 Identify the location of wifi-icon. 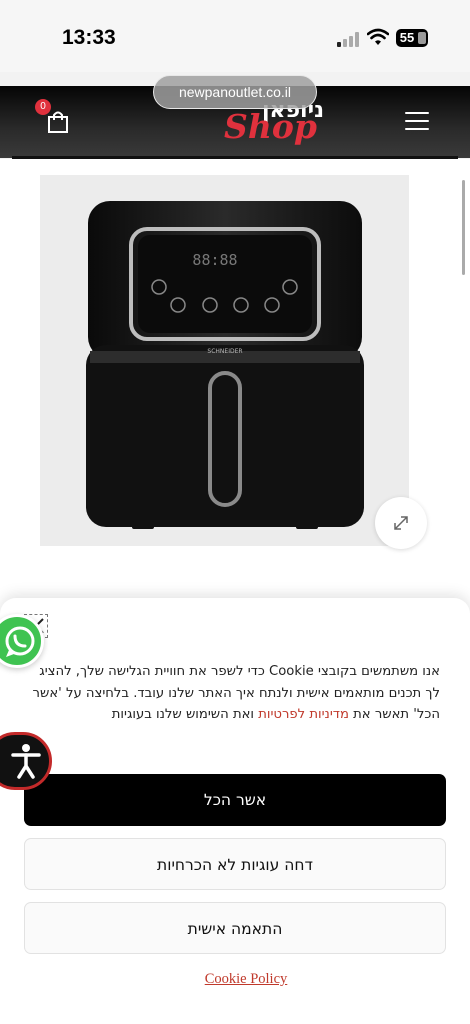
(378, 36).